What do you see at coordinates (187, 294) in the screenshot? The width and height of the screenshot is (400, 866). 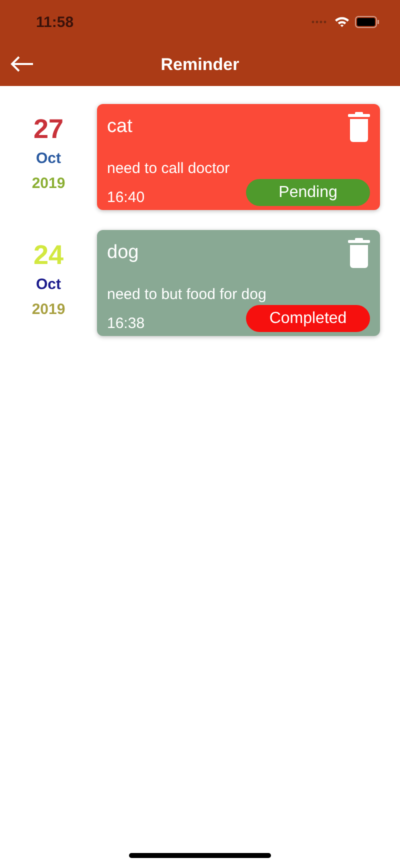 I see `reminder-note: need to but food for dog` at bounding box center [187, 294].